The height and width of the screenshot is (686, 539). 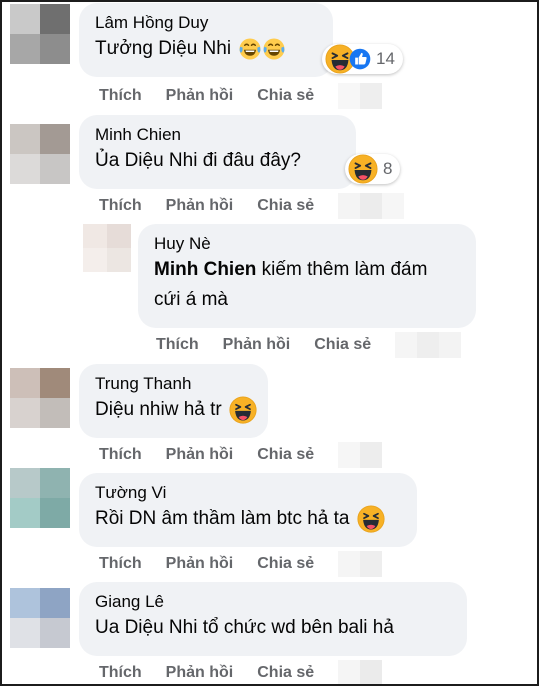 I want to click on comment-author: Giang Lê, so click(x=273, y=602).